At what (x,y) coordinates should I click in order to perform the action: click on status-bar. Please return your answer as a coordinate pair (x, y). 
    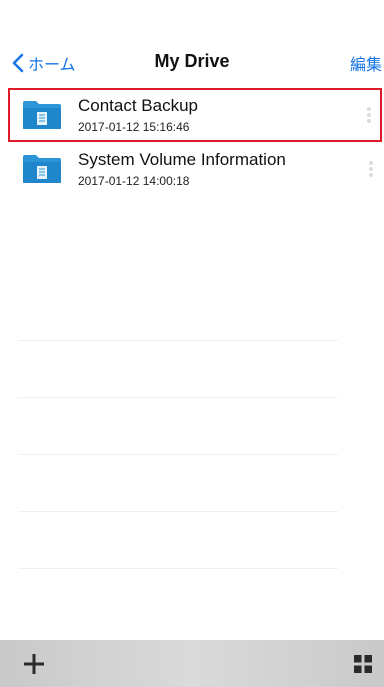
    Looking at the image, I should click on (192, 10).